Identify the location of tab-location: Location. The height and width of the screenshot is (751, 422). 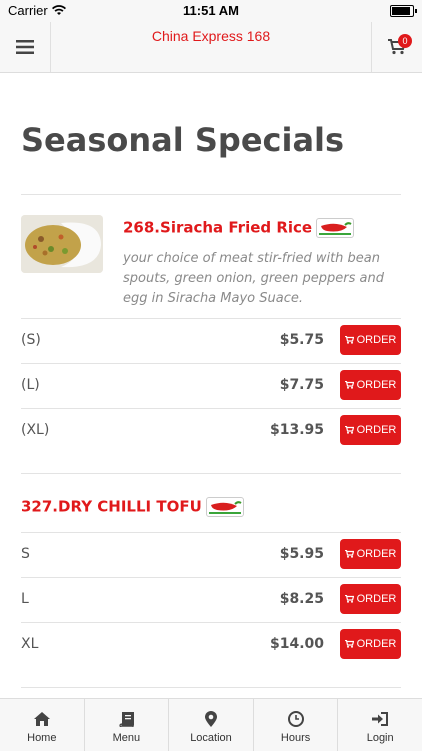
(211, 725).